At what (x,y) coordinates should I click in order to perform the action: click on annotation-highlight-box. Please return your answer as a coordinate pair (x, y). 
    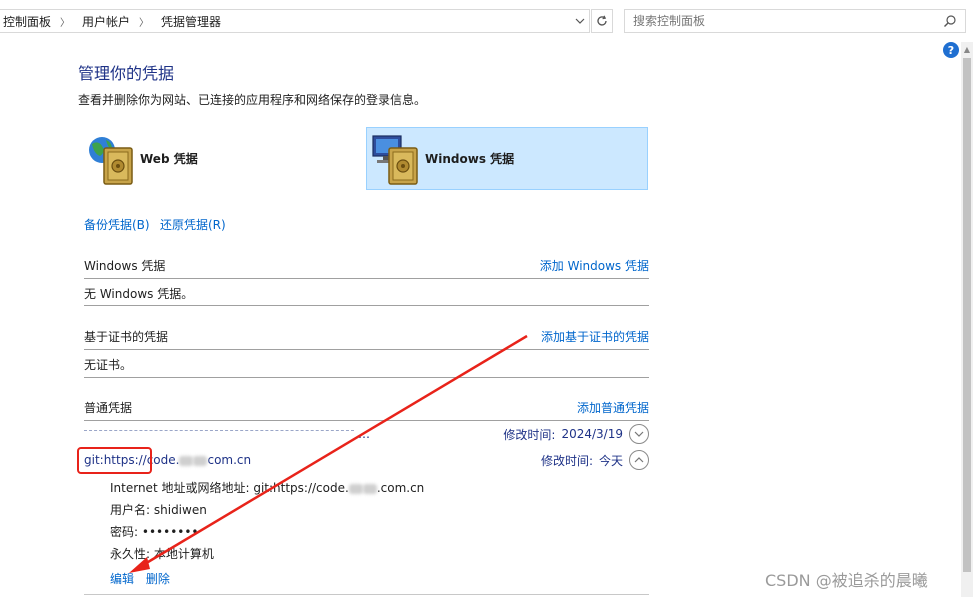
    Looking at the image, I should click on (114, 460).